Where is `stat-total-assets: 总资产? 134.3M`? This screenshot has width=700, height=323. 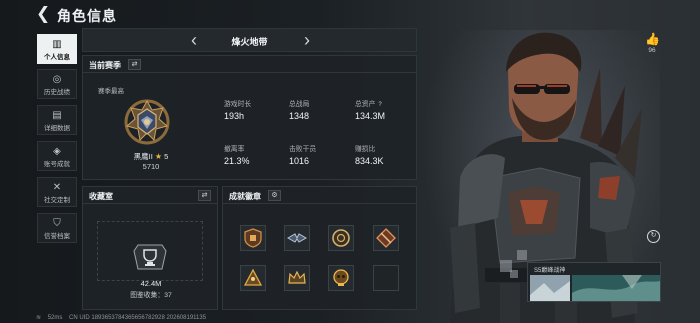 stat-total-assets: 总资产? 134.3M is located at coordinates (370, 111).